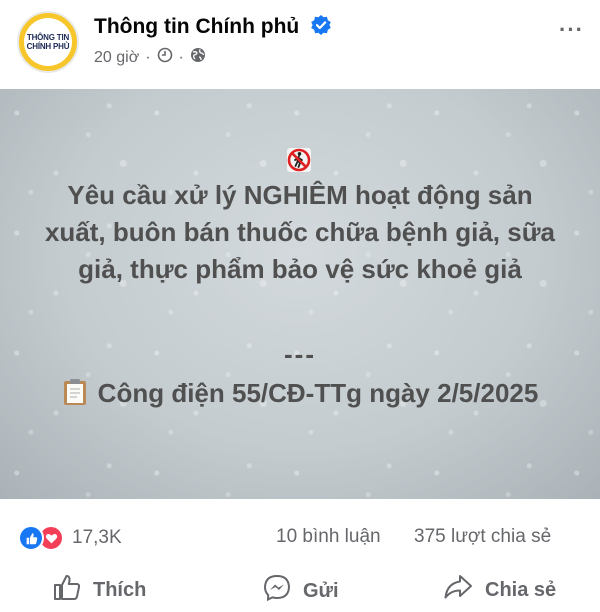  I want to click on share-button: Chia sẻ, so click(499, 590).